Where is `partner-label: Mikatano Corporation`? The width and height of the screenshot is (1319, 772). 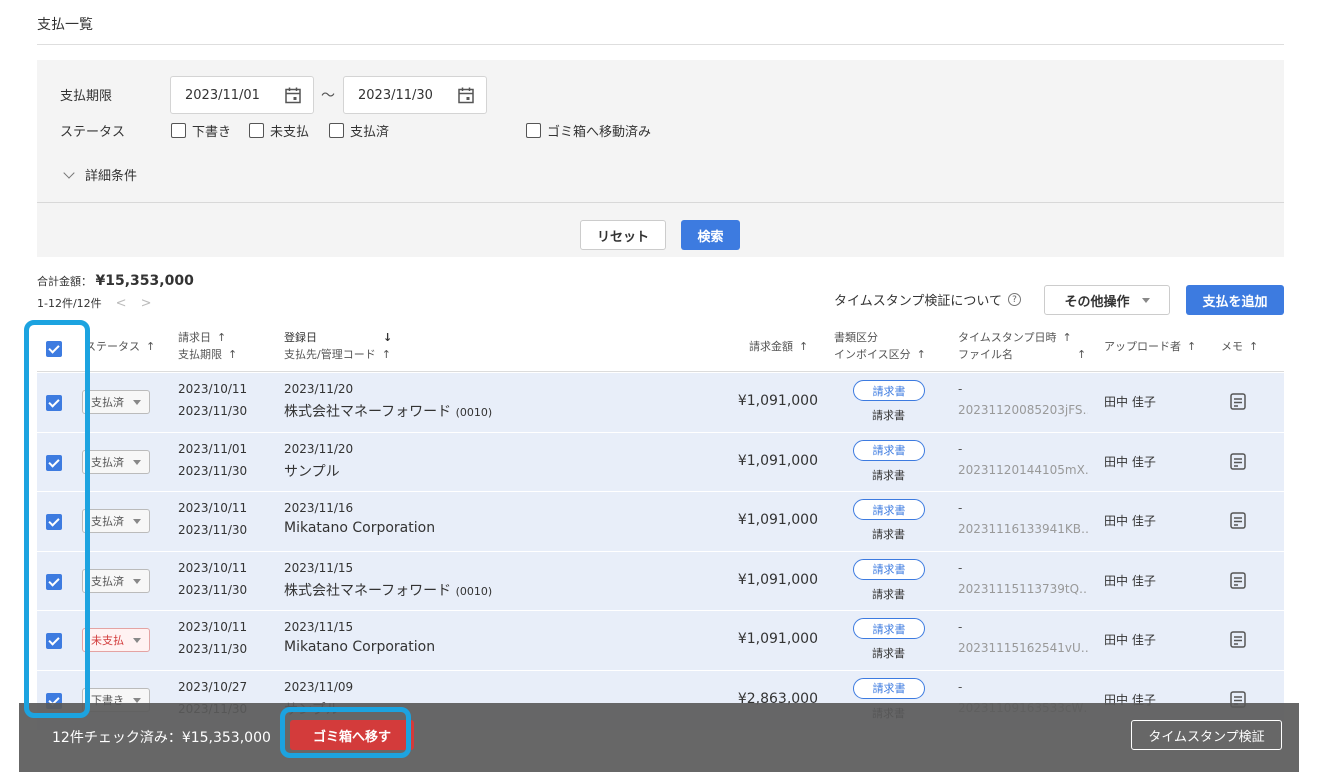
partner-label: Mikatano Corporation is located at coordinates (360, 528).